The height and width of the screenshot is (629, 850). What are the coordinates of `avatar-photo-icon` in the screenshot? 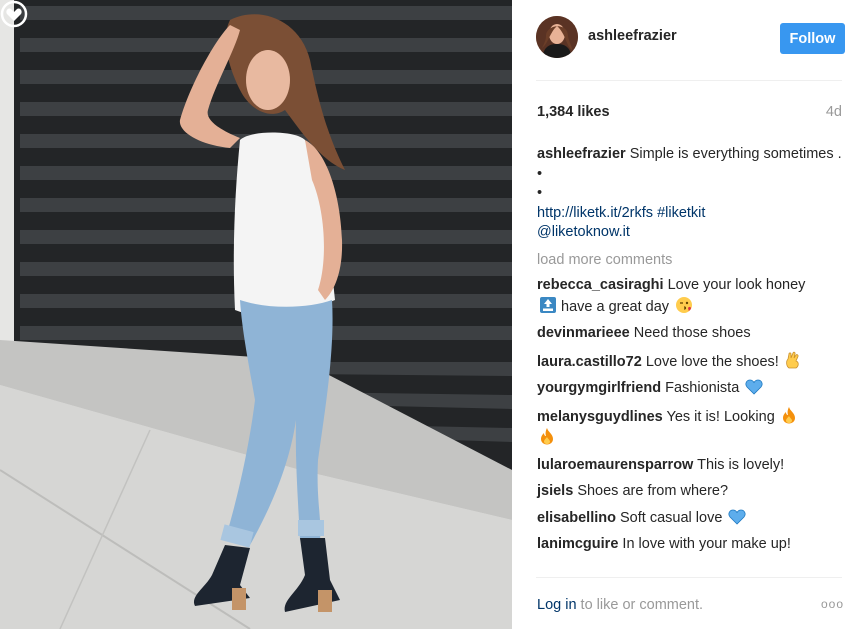 It's located at (557, 37).